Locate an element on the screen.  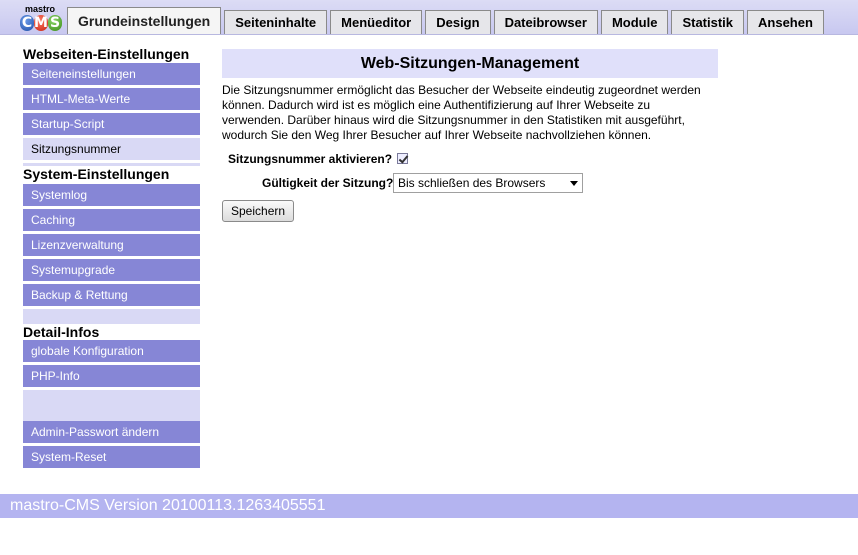
sidebar-item-system-reset: System-Reset is located at coordinates (111, 457).